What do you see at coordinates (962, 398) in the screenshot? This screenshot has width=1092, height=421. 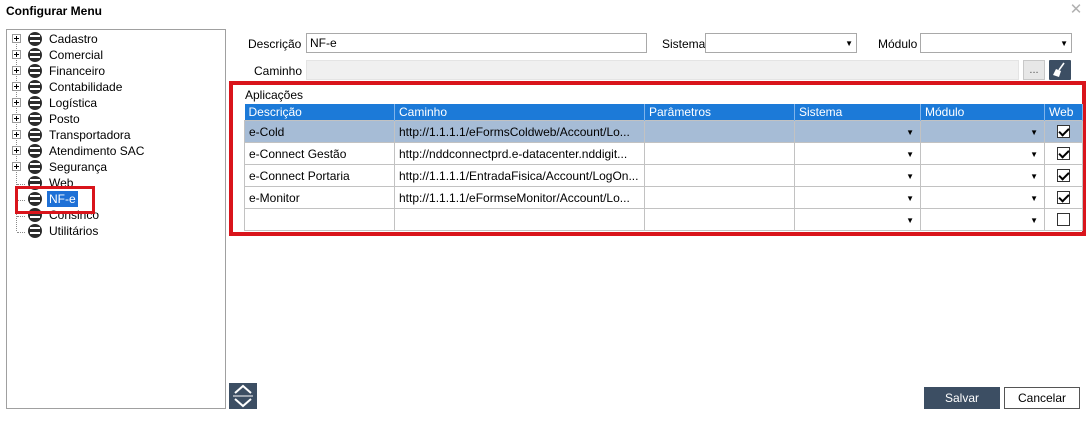 I see `save-button: Salvar` at bounding box center [962, 398].